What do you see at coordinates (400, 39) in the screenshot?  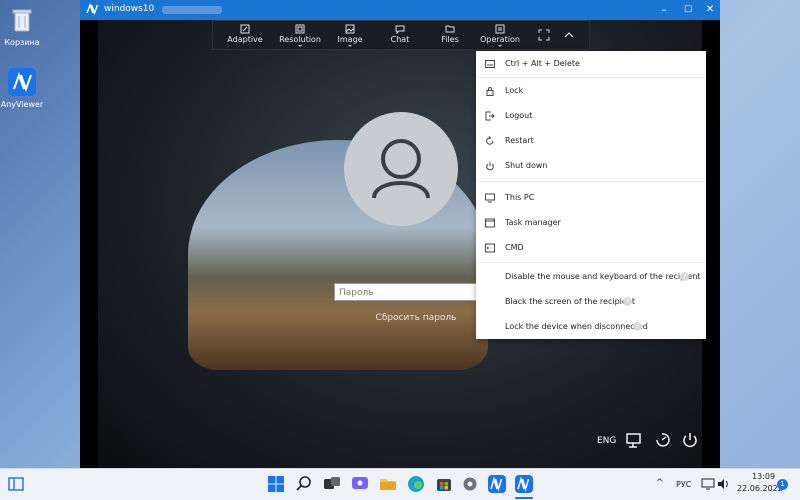 I see `chat-label: Chat` at bounding box center [400, 39].